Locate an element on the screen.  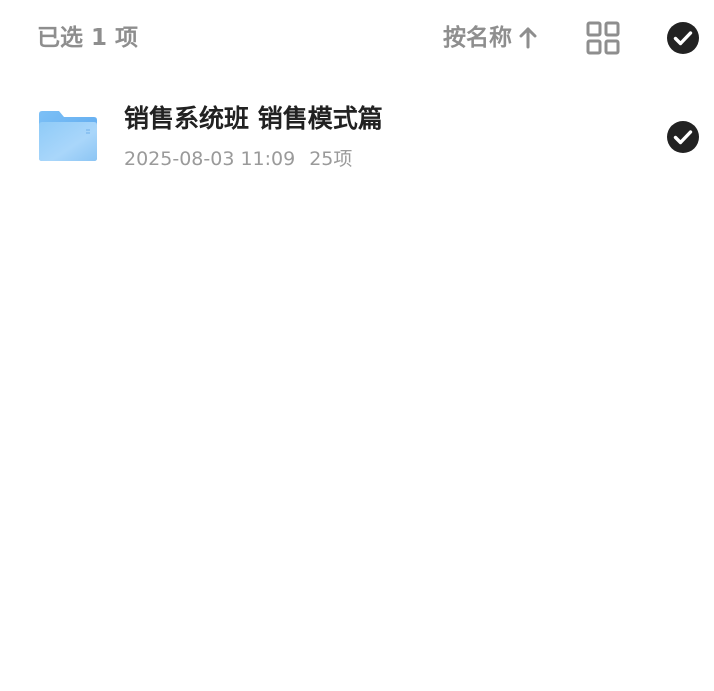
item-meta: 2025-08-03 11:09 25项 is located at coordinates (238, 159).